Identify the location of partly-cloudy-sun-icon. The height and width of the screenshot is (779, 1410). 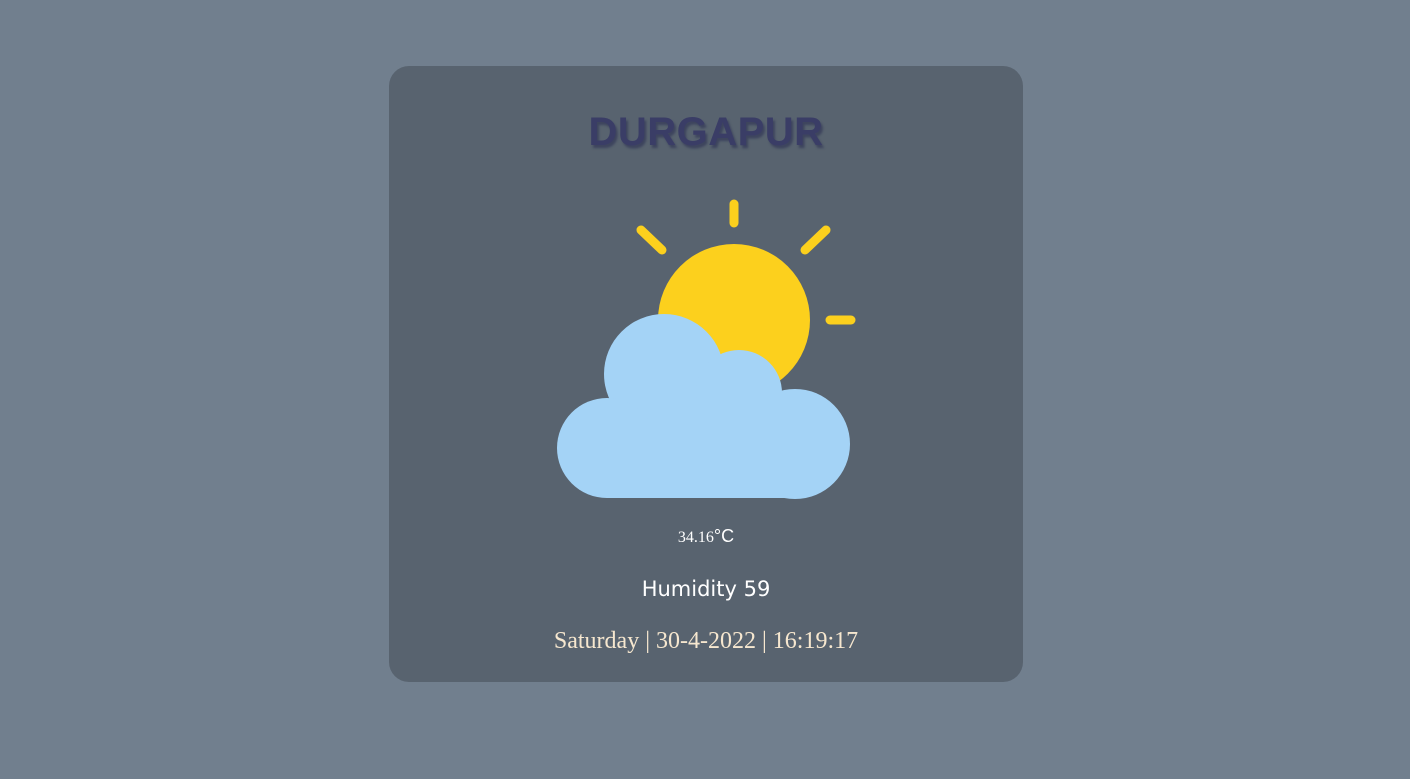
(706, 349).